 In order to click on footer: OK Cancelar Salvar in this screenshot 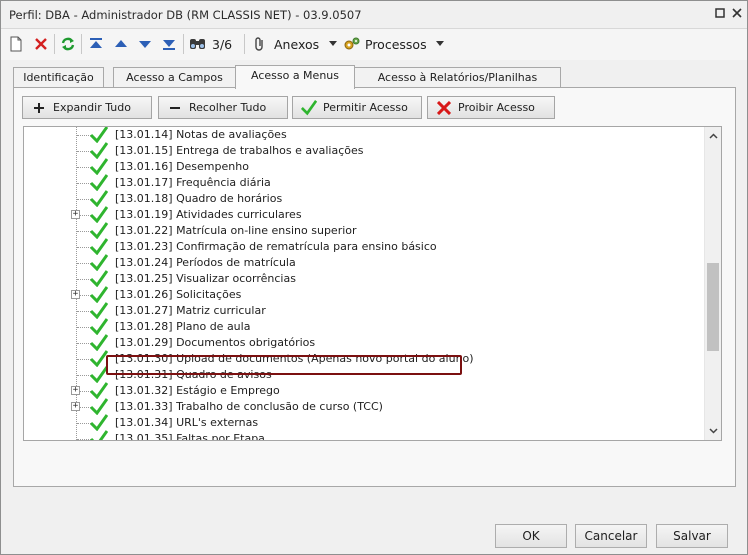, I will do `click(374, 535)`.